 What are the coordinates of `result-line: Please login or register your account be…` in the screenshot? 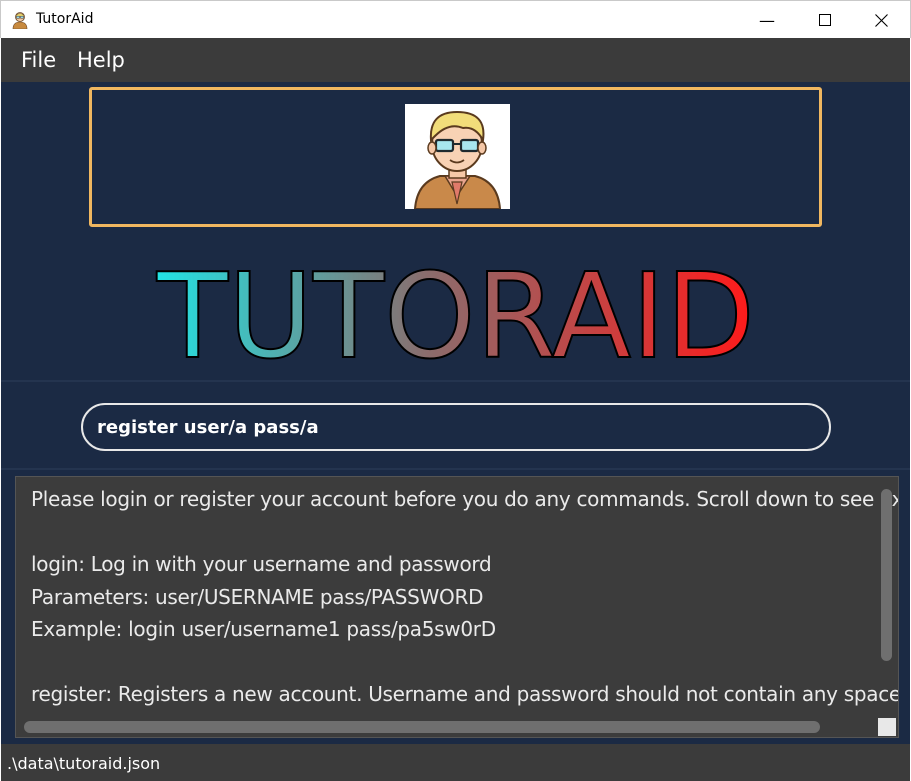 It's located at (465, 499).